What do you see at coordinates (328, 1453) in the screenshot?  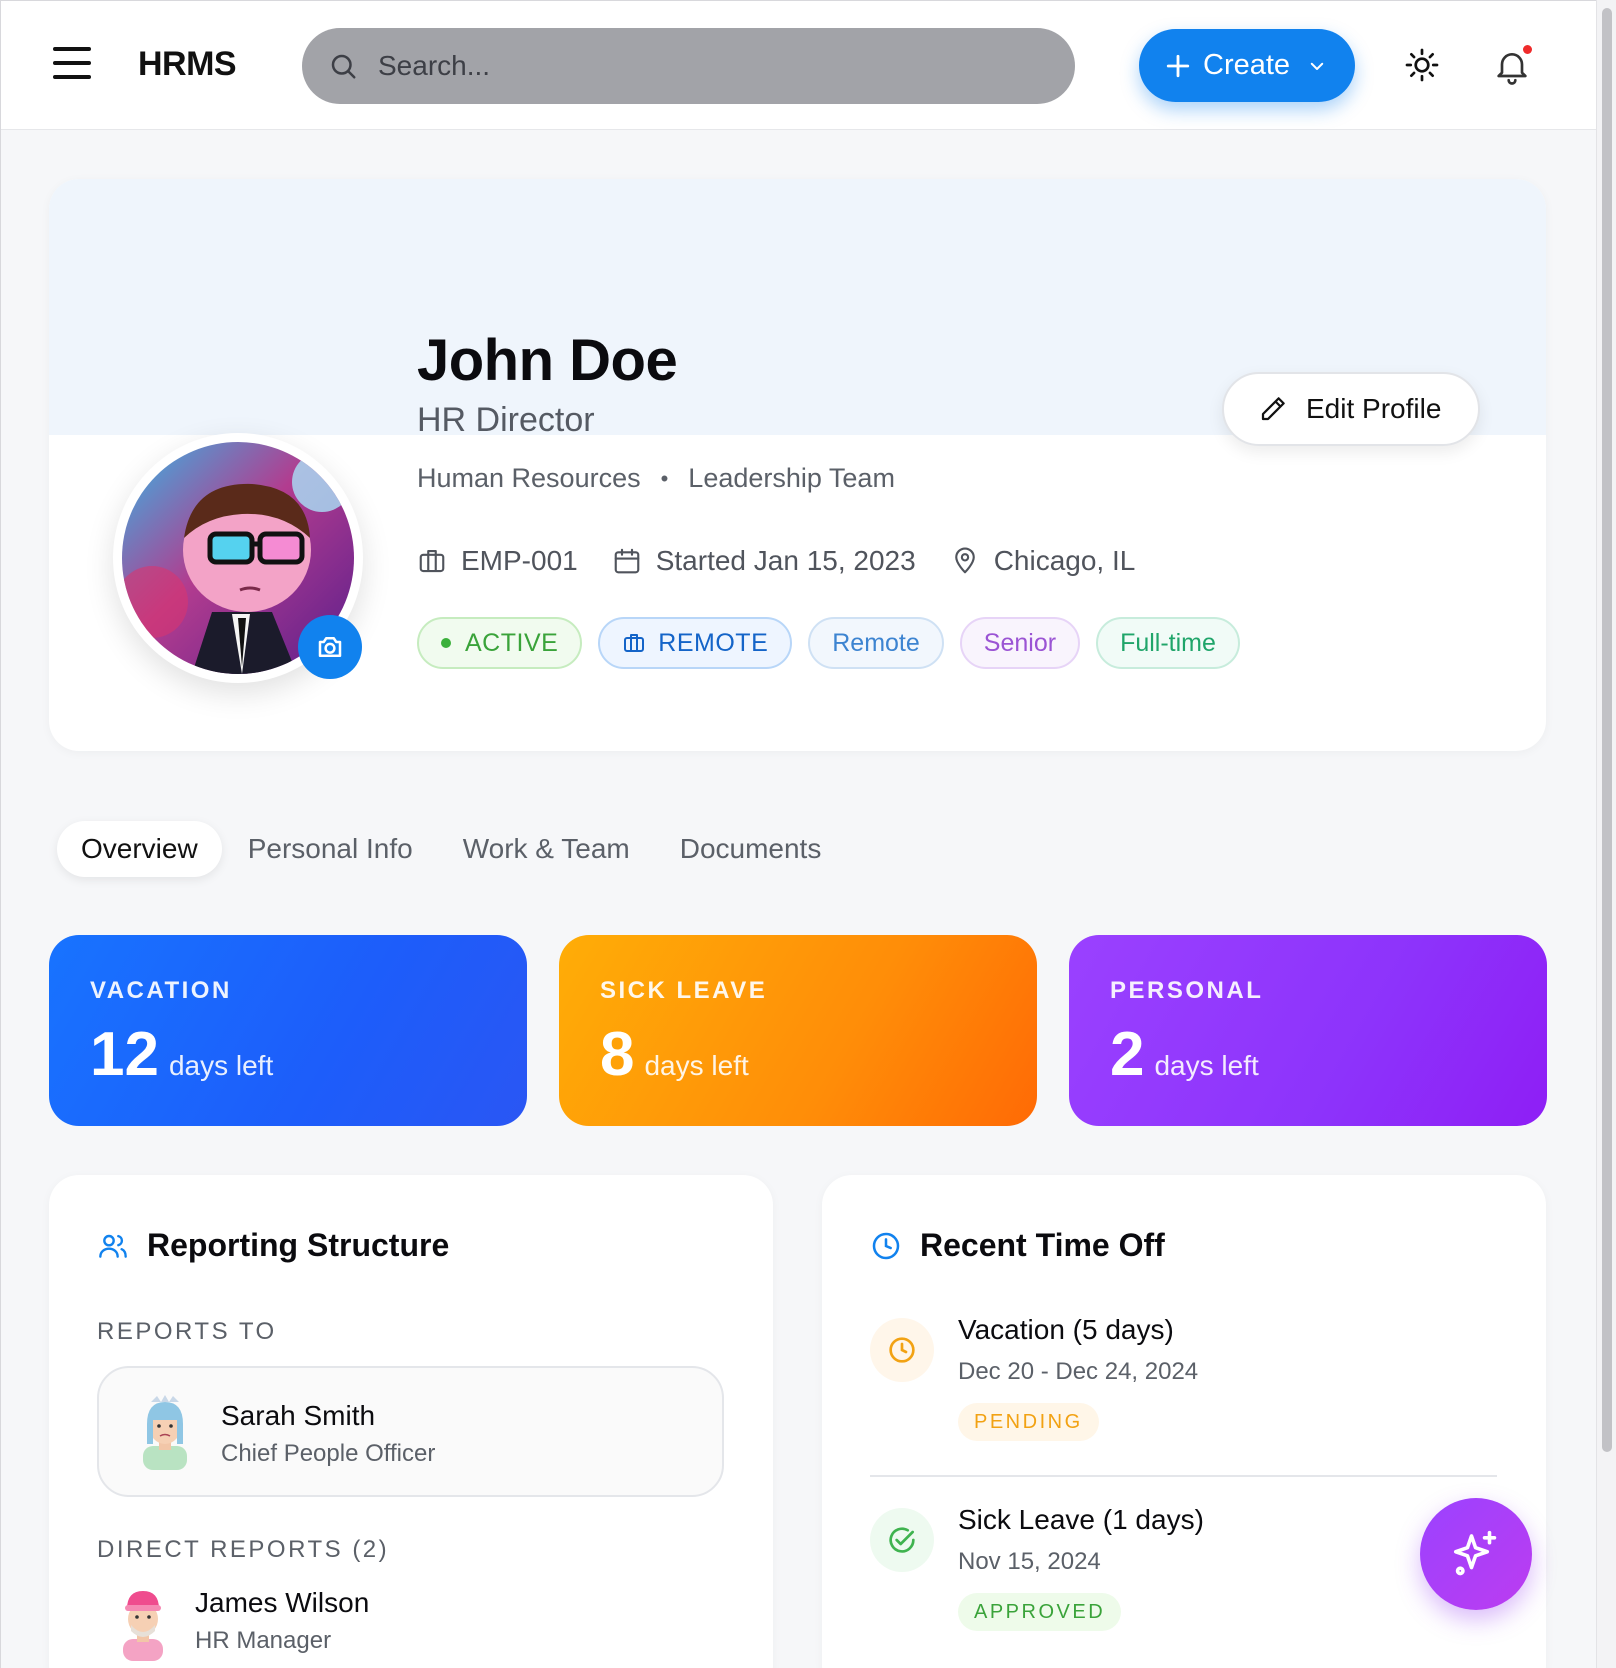 I see `manager-role: Chief People Officer` at bounding box center [328, 1453].